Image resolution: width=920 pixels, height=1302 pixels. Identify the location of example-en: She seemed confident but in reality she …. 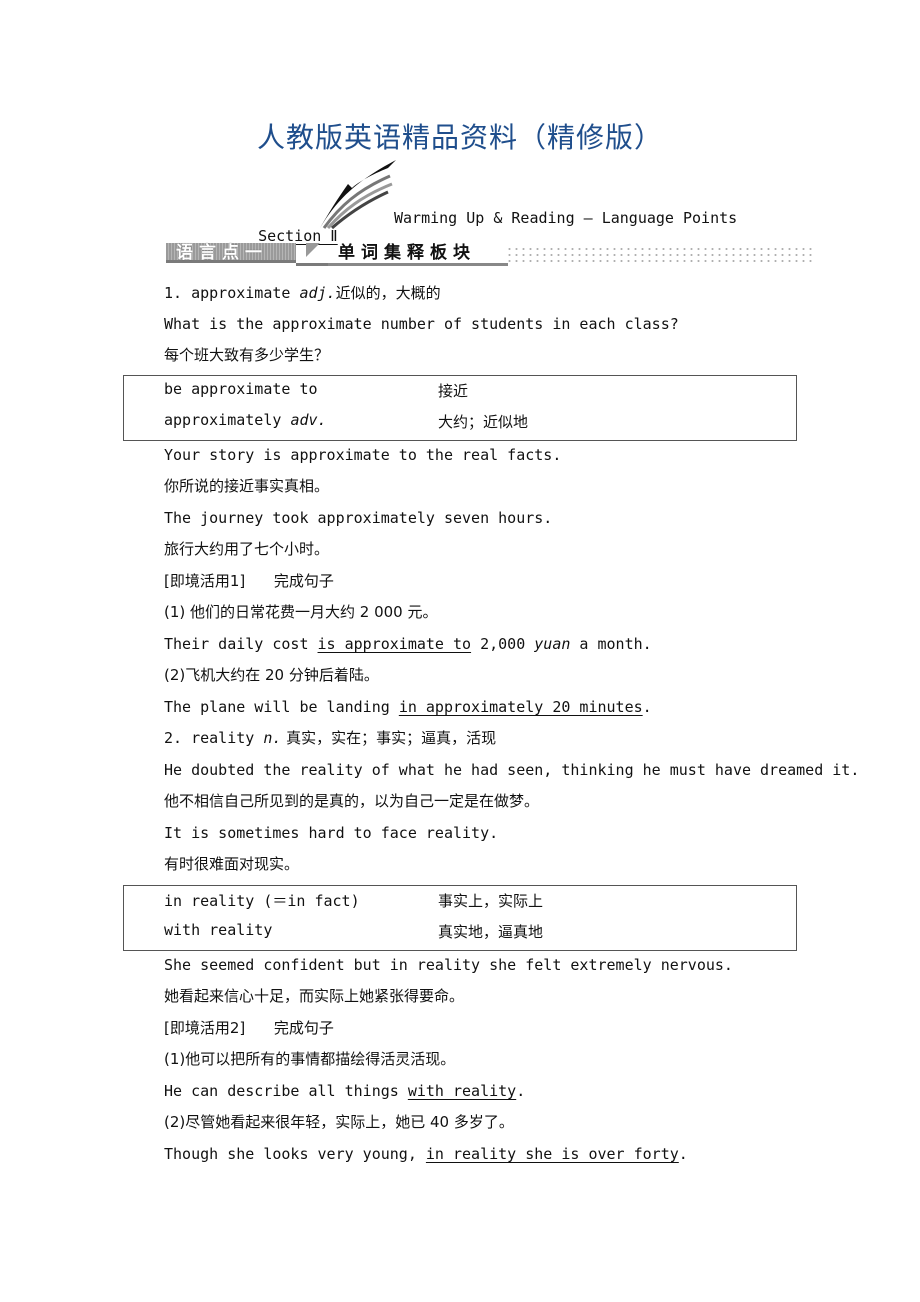
(448, 965).